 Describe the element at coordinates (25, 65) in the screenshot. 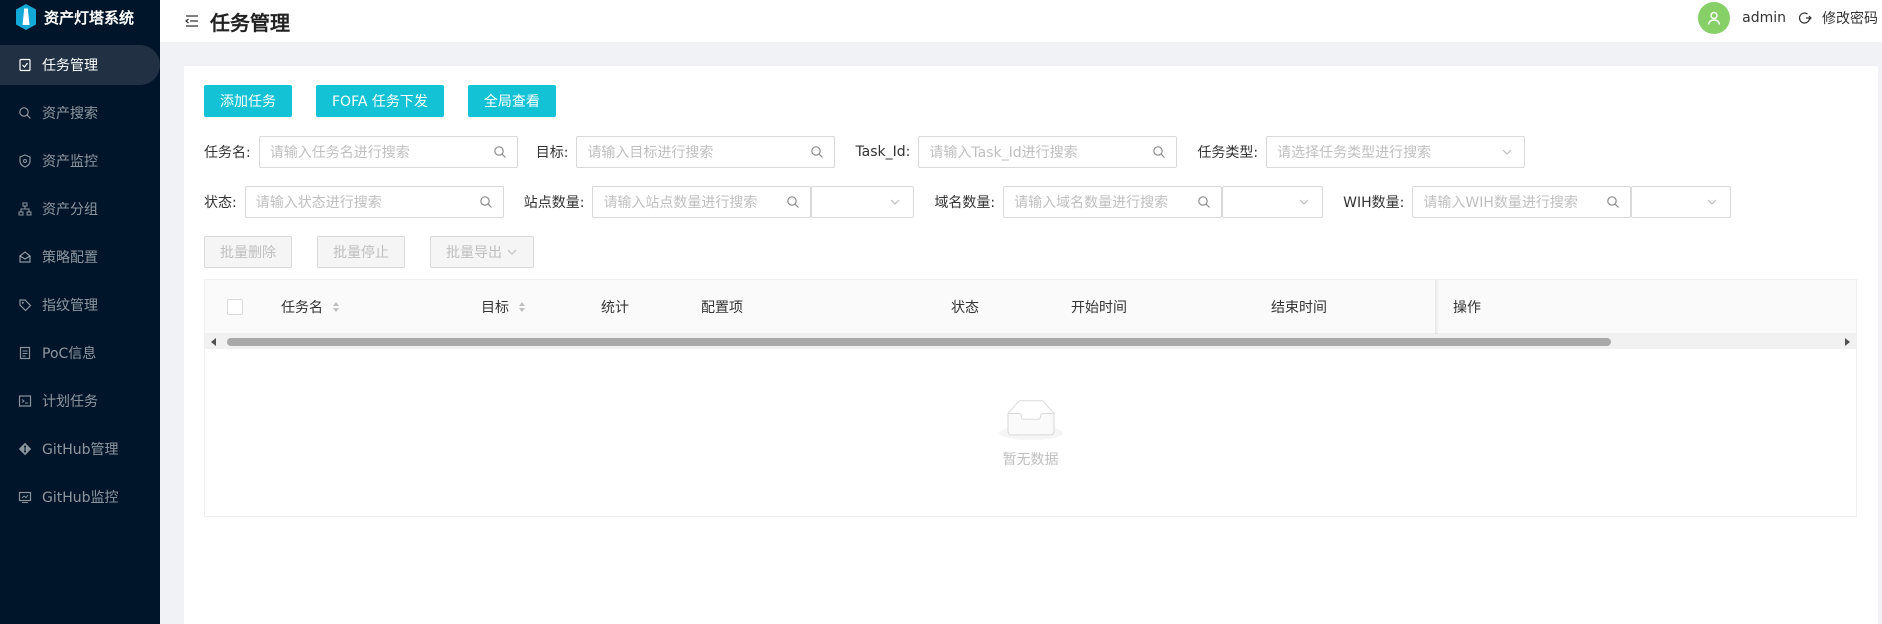

I see `task-icon` at that location.